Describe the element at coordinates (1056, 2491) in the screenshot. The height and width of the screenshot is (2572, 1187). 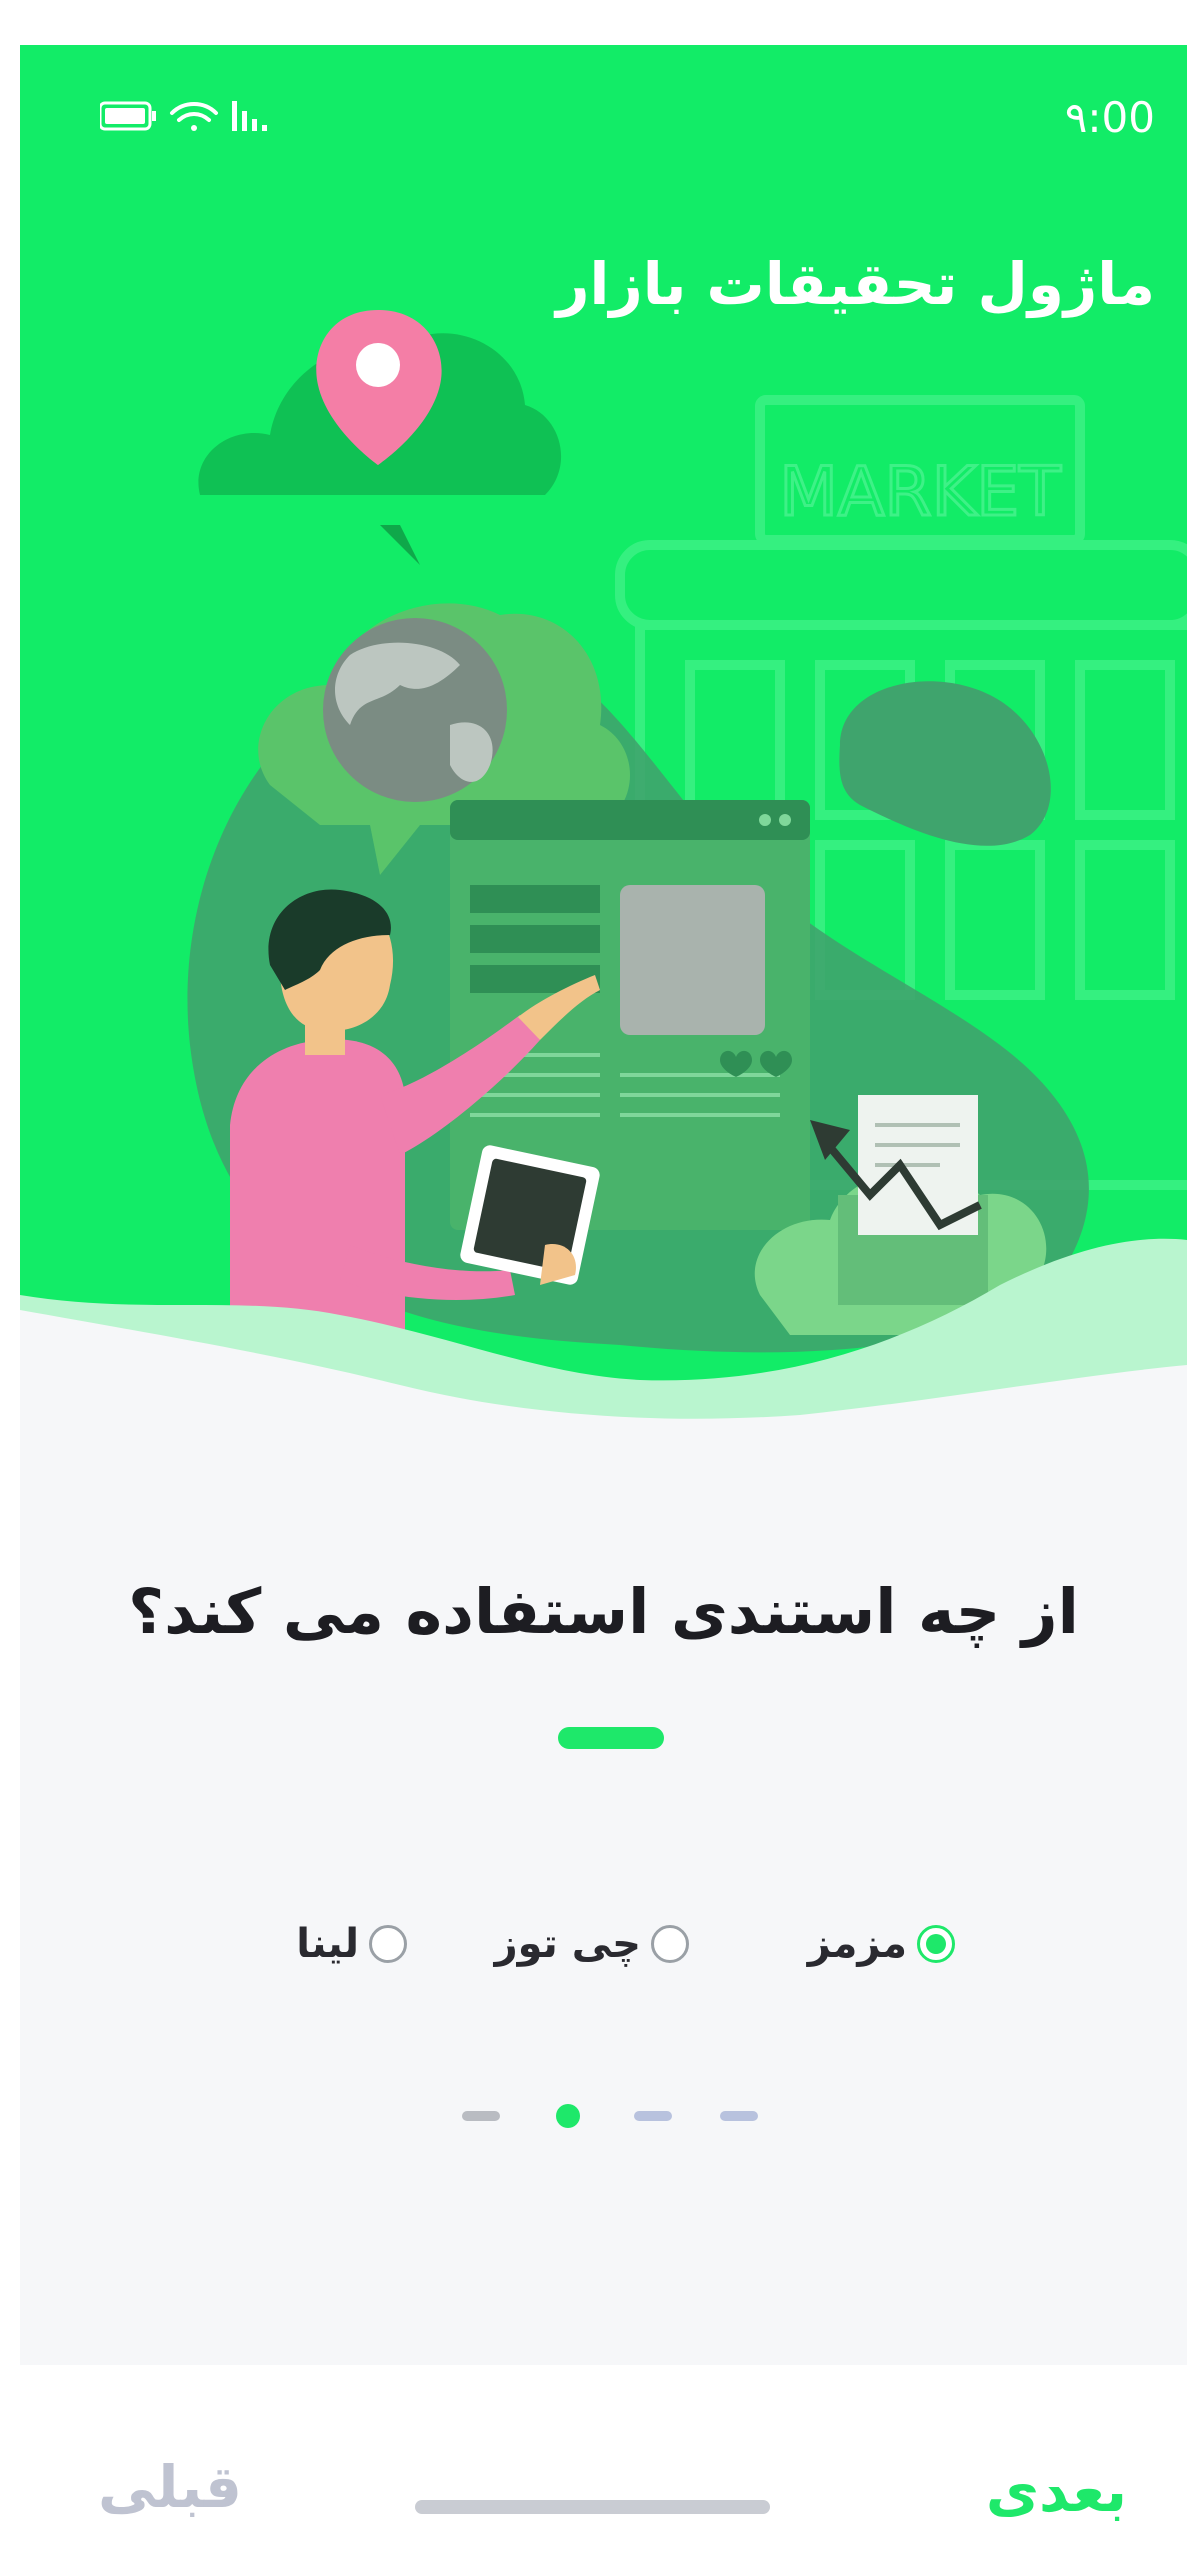
I see `next-button: بعدی` at that location.